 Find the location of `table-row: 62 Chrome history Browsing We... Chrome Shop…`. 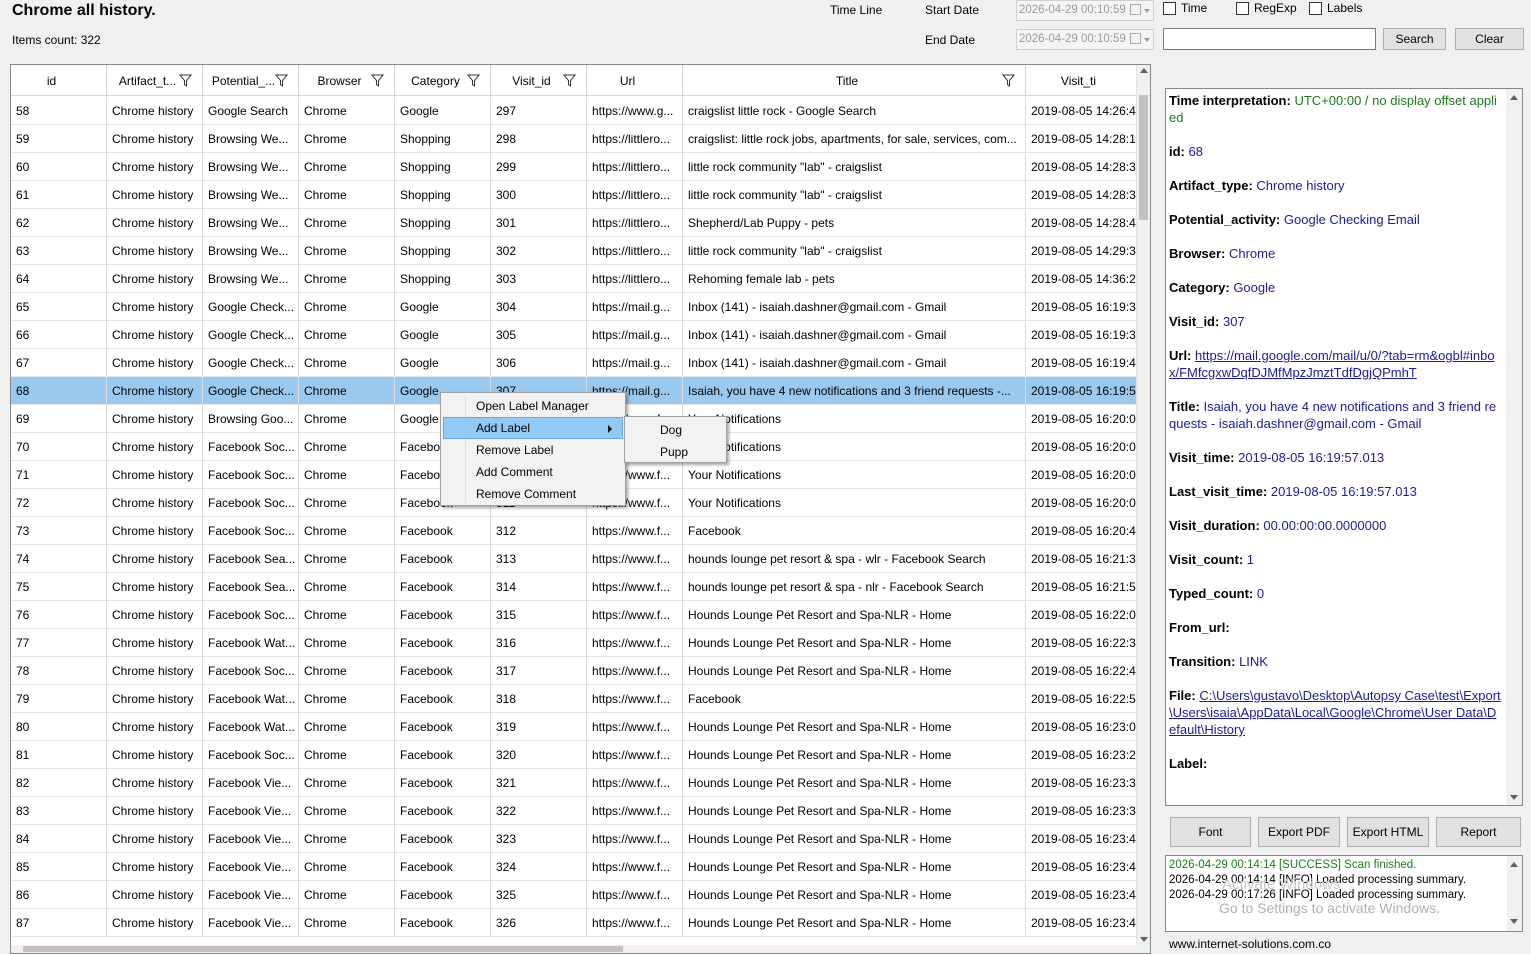

table-row: 62 Chrome history Browsing We... Chrome Shop… is located at coordinates (578, 223).